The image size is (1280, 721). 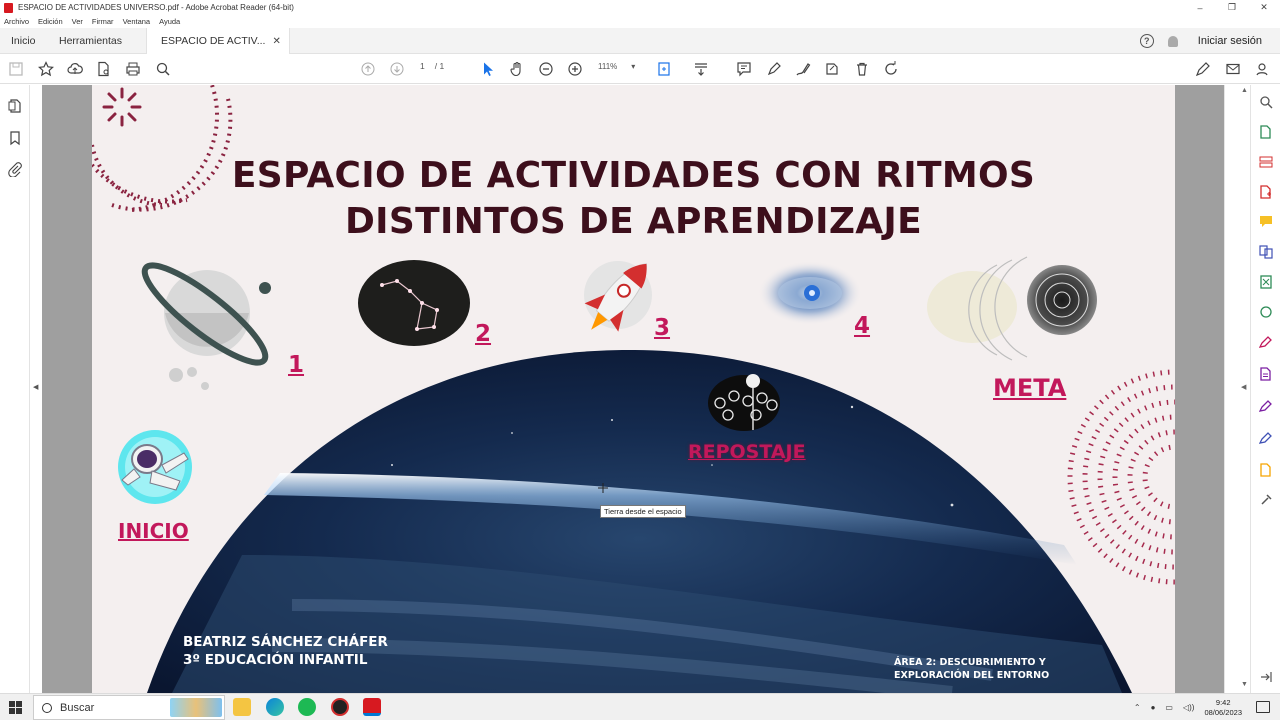 What do you see at coordinates (1262, 69) in the screenshot?
I see `account-icon` at bounding box center [1262, 69].